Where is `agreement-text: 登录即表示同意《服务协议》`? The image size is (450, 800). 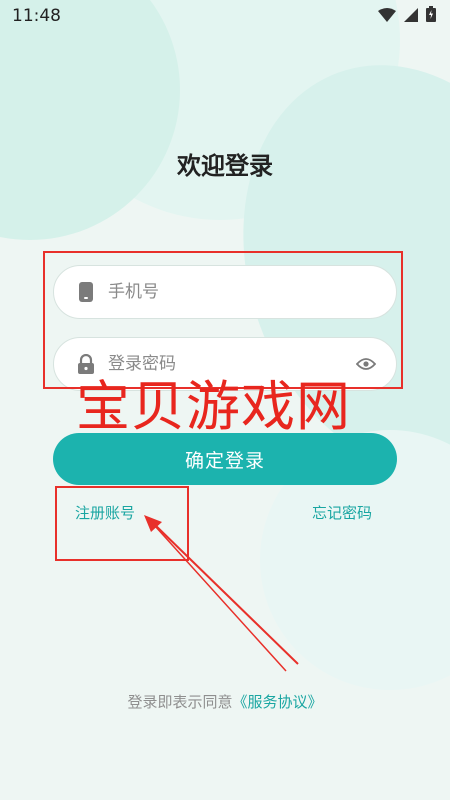
agreement-text: 登录即表示同意《服务协议》 is located at coordinates (225, 701).